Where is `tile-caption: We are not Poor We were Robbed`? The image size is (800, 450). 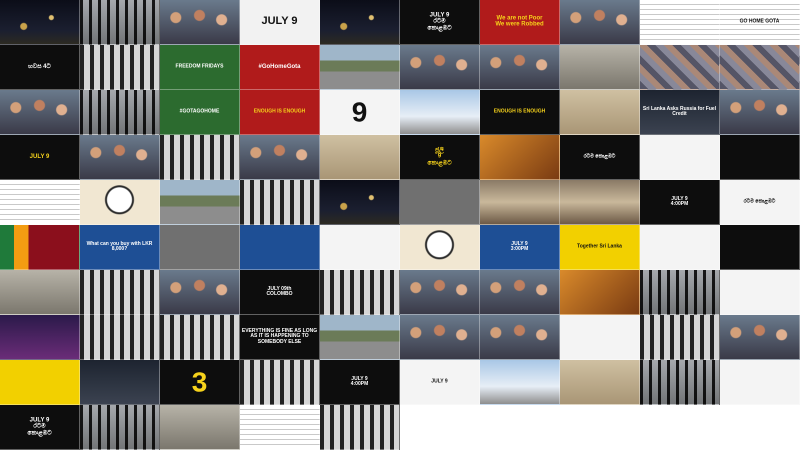 tile-caption: We are not Poor We were Robbed is located at coordinates (519, 21).